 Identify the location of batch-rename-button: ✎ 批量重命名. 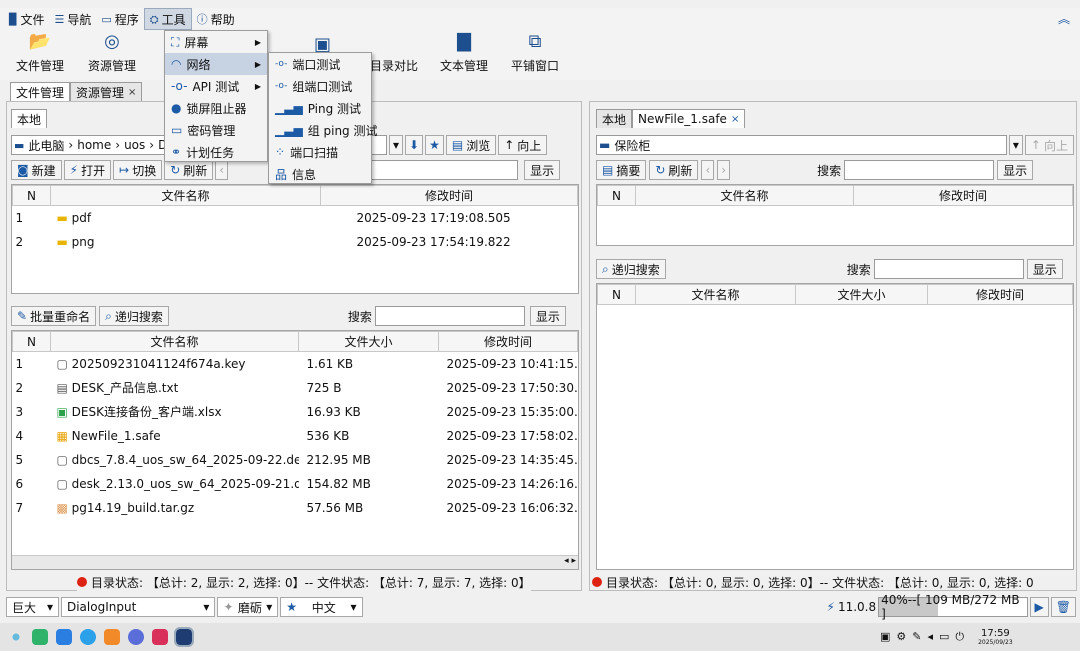
(54, 316).